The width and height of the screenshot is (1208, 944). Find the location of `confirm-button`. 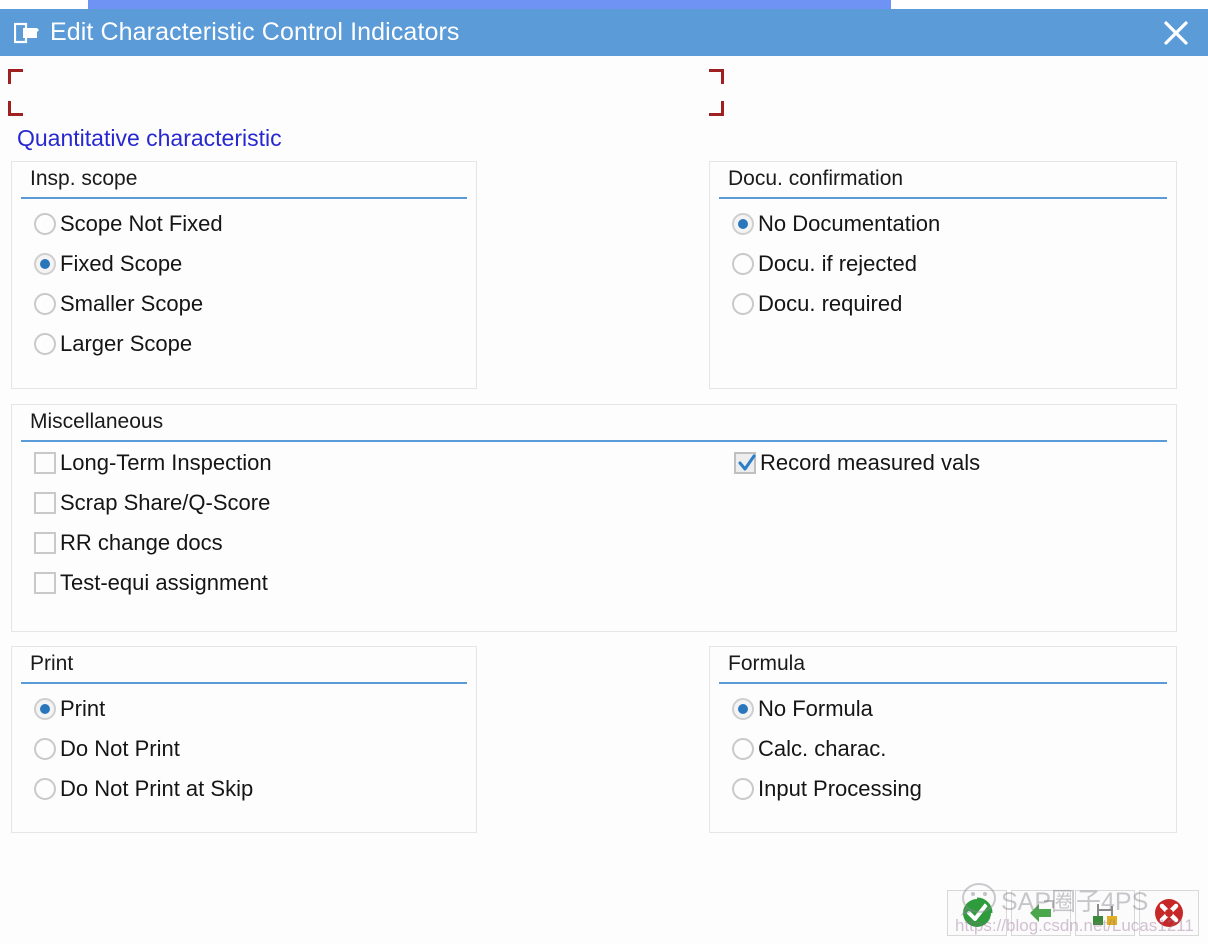

confirm-button is located at coordinates (977, 913).